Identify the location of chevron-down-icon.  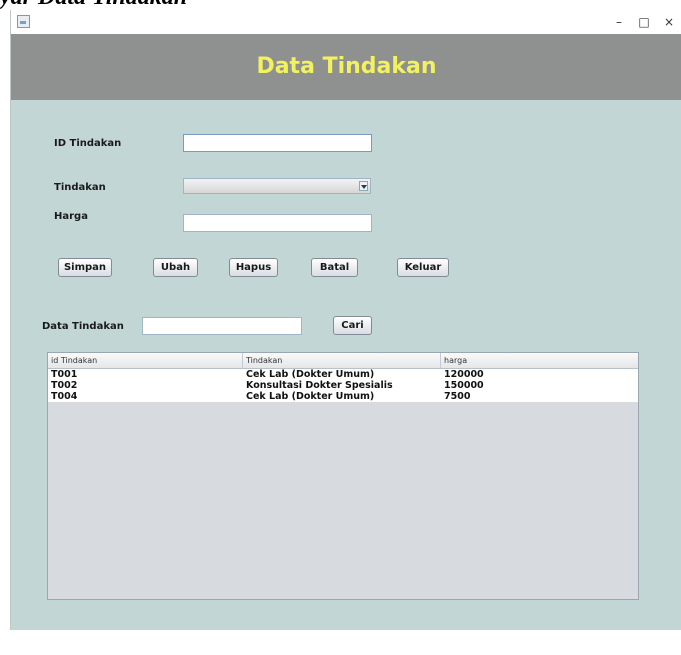
(363, 186).